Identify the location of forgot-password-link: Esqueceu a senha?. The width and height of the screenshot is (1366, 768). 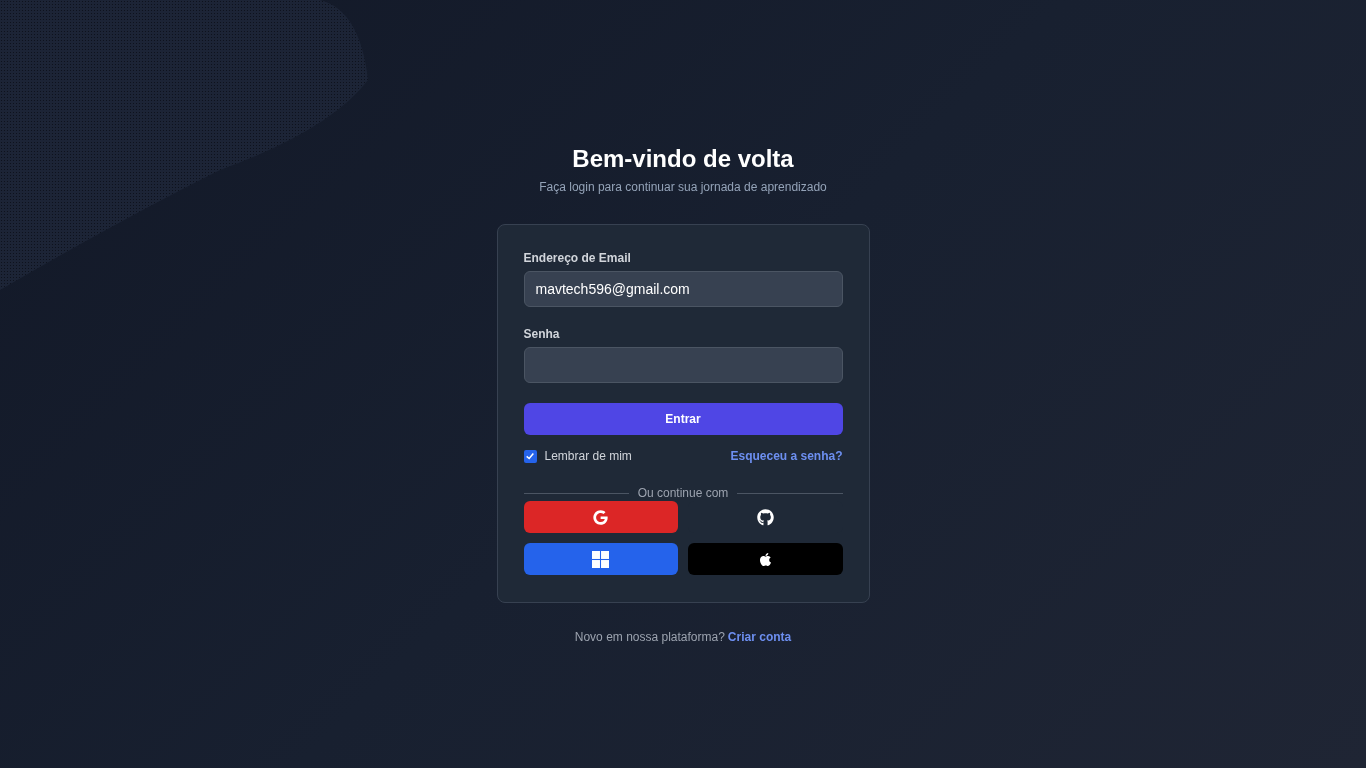
(786, 456).